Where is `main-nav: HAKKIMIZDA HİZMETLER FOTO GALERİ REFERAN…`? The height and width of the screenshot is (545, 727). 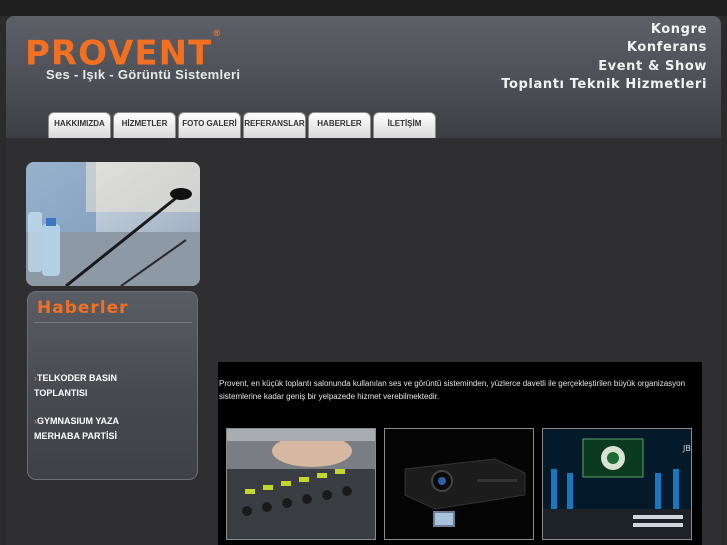 main-nav: HAKKIMIZDA HİZMETLER FOTO GALERİ REFERAN… is located at coordinates (242, 125).